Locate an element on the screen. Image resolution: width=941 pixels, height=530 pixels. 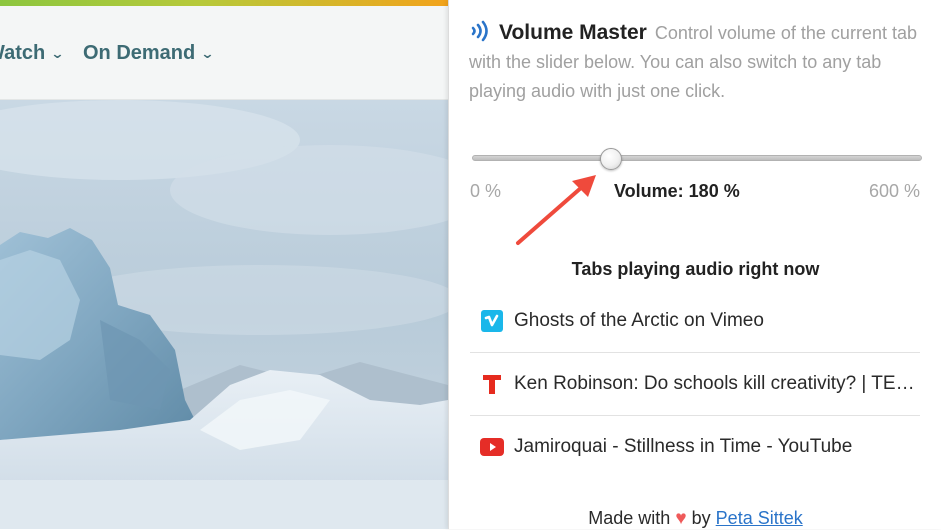
footer-prefix: Made with is located at coordinates (629, 518).